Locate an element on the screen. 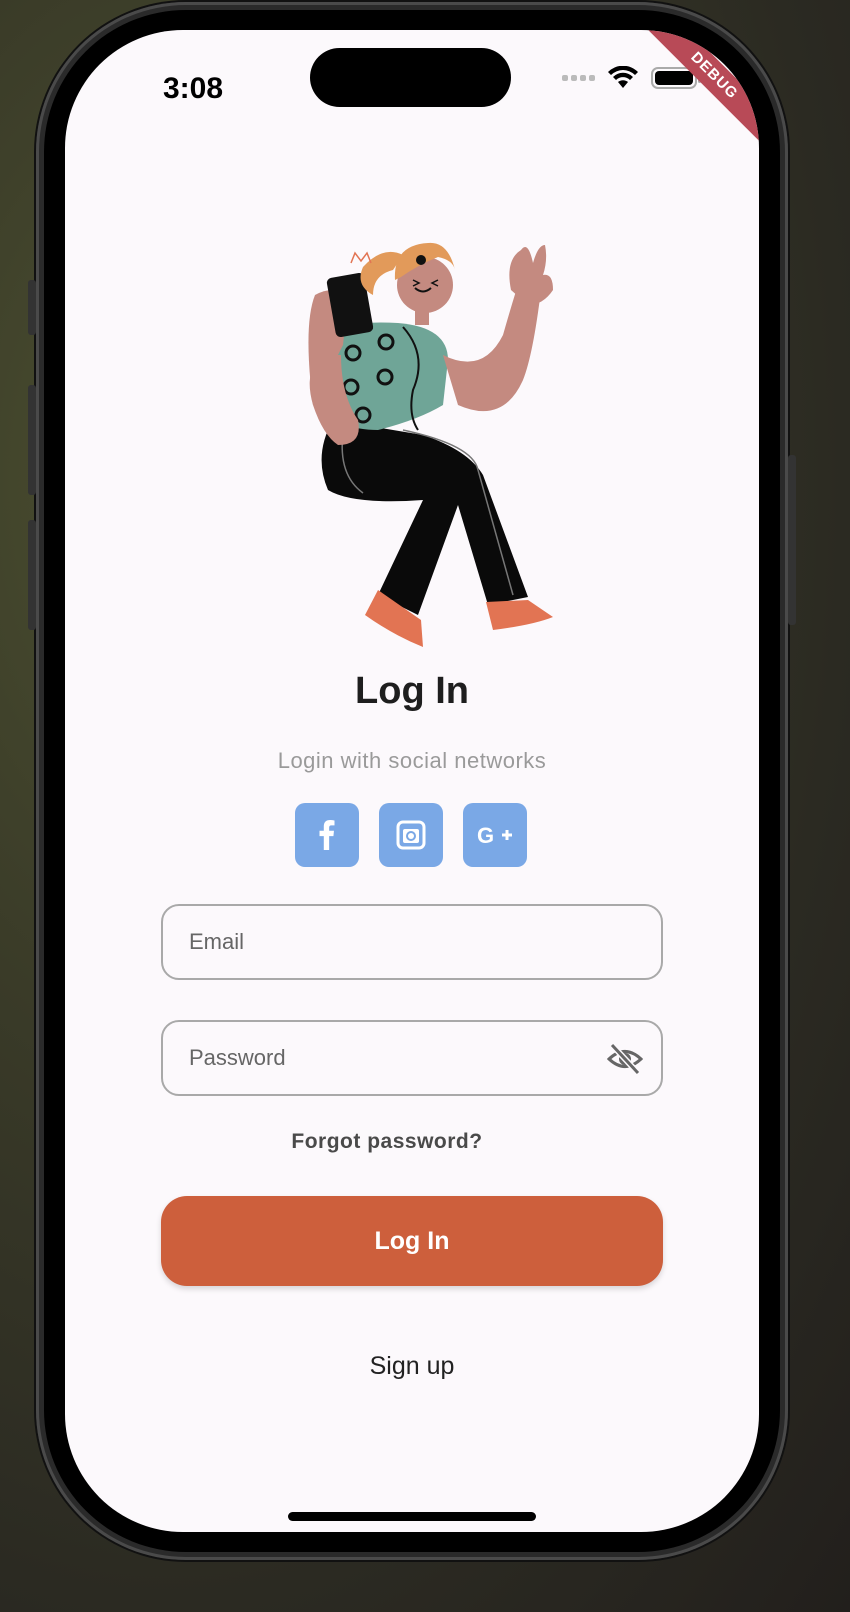 The width and height of the screenshot is (850, 1612). status-indicators is located at coordinates (631, 78).